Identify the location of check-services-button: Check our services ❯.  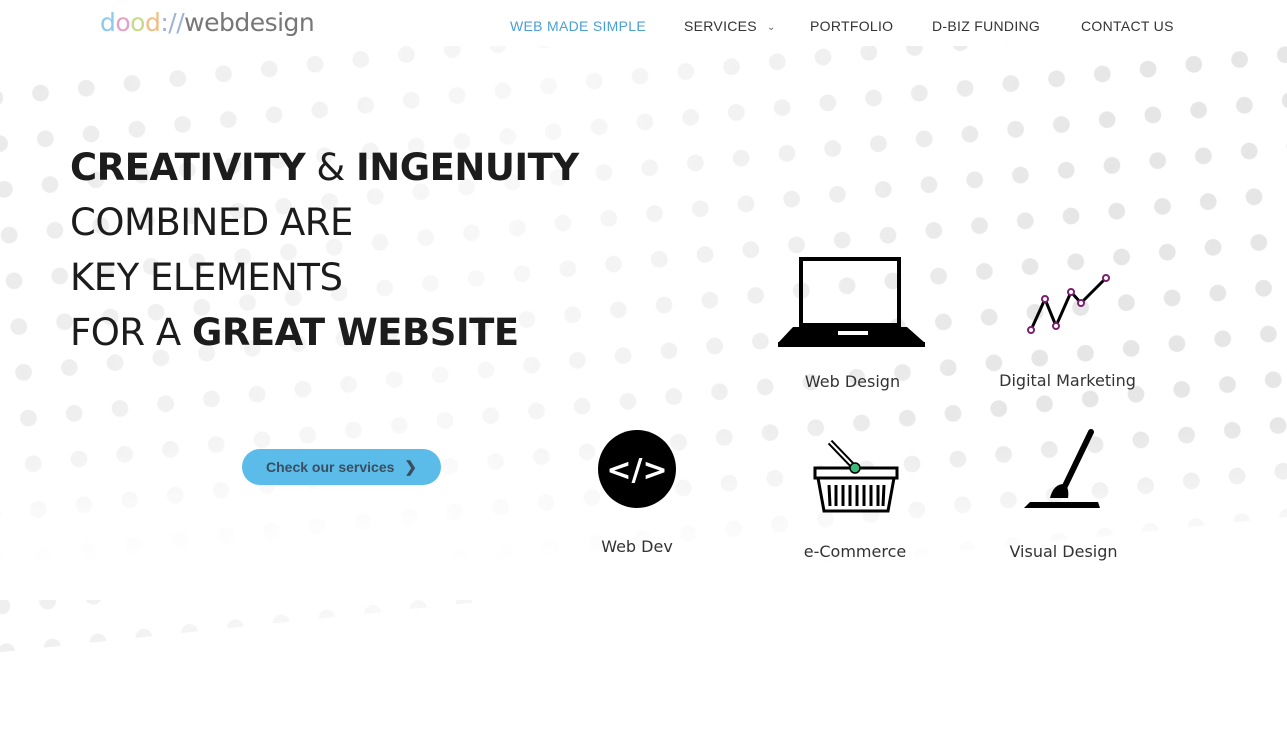
(341, 467).